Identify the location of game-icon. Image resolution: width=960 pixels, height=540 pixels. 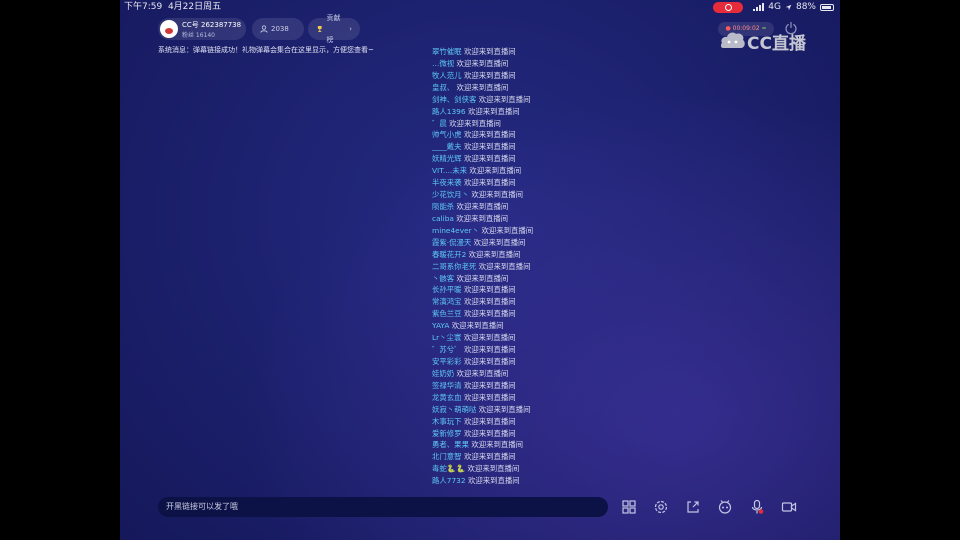
(725, 507).